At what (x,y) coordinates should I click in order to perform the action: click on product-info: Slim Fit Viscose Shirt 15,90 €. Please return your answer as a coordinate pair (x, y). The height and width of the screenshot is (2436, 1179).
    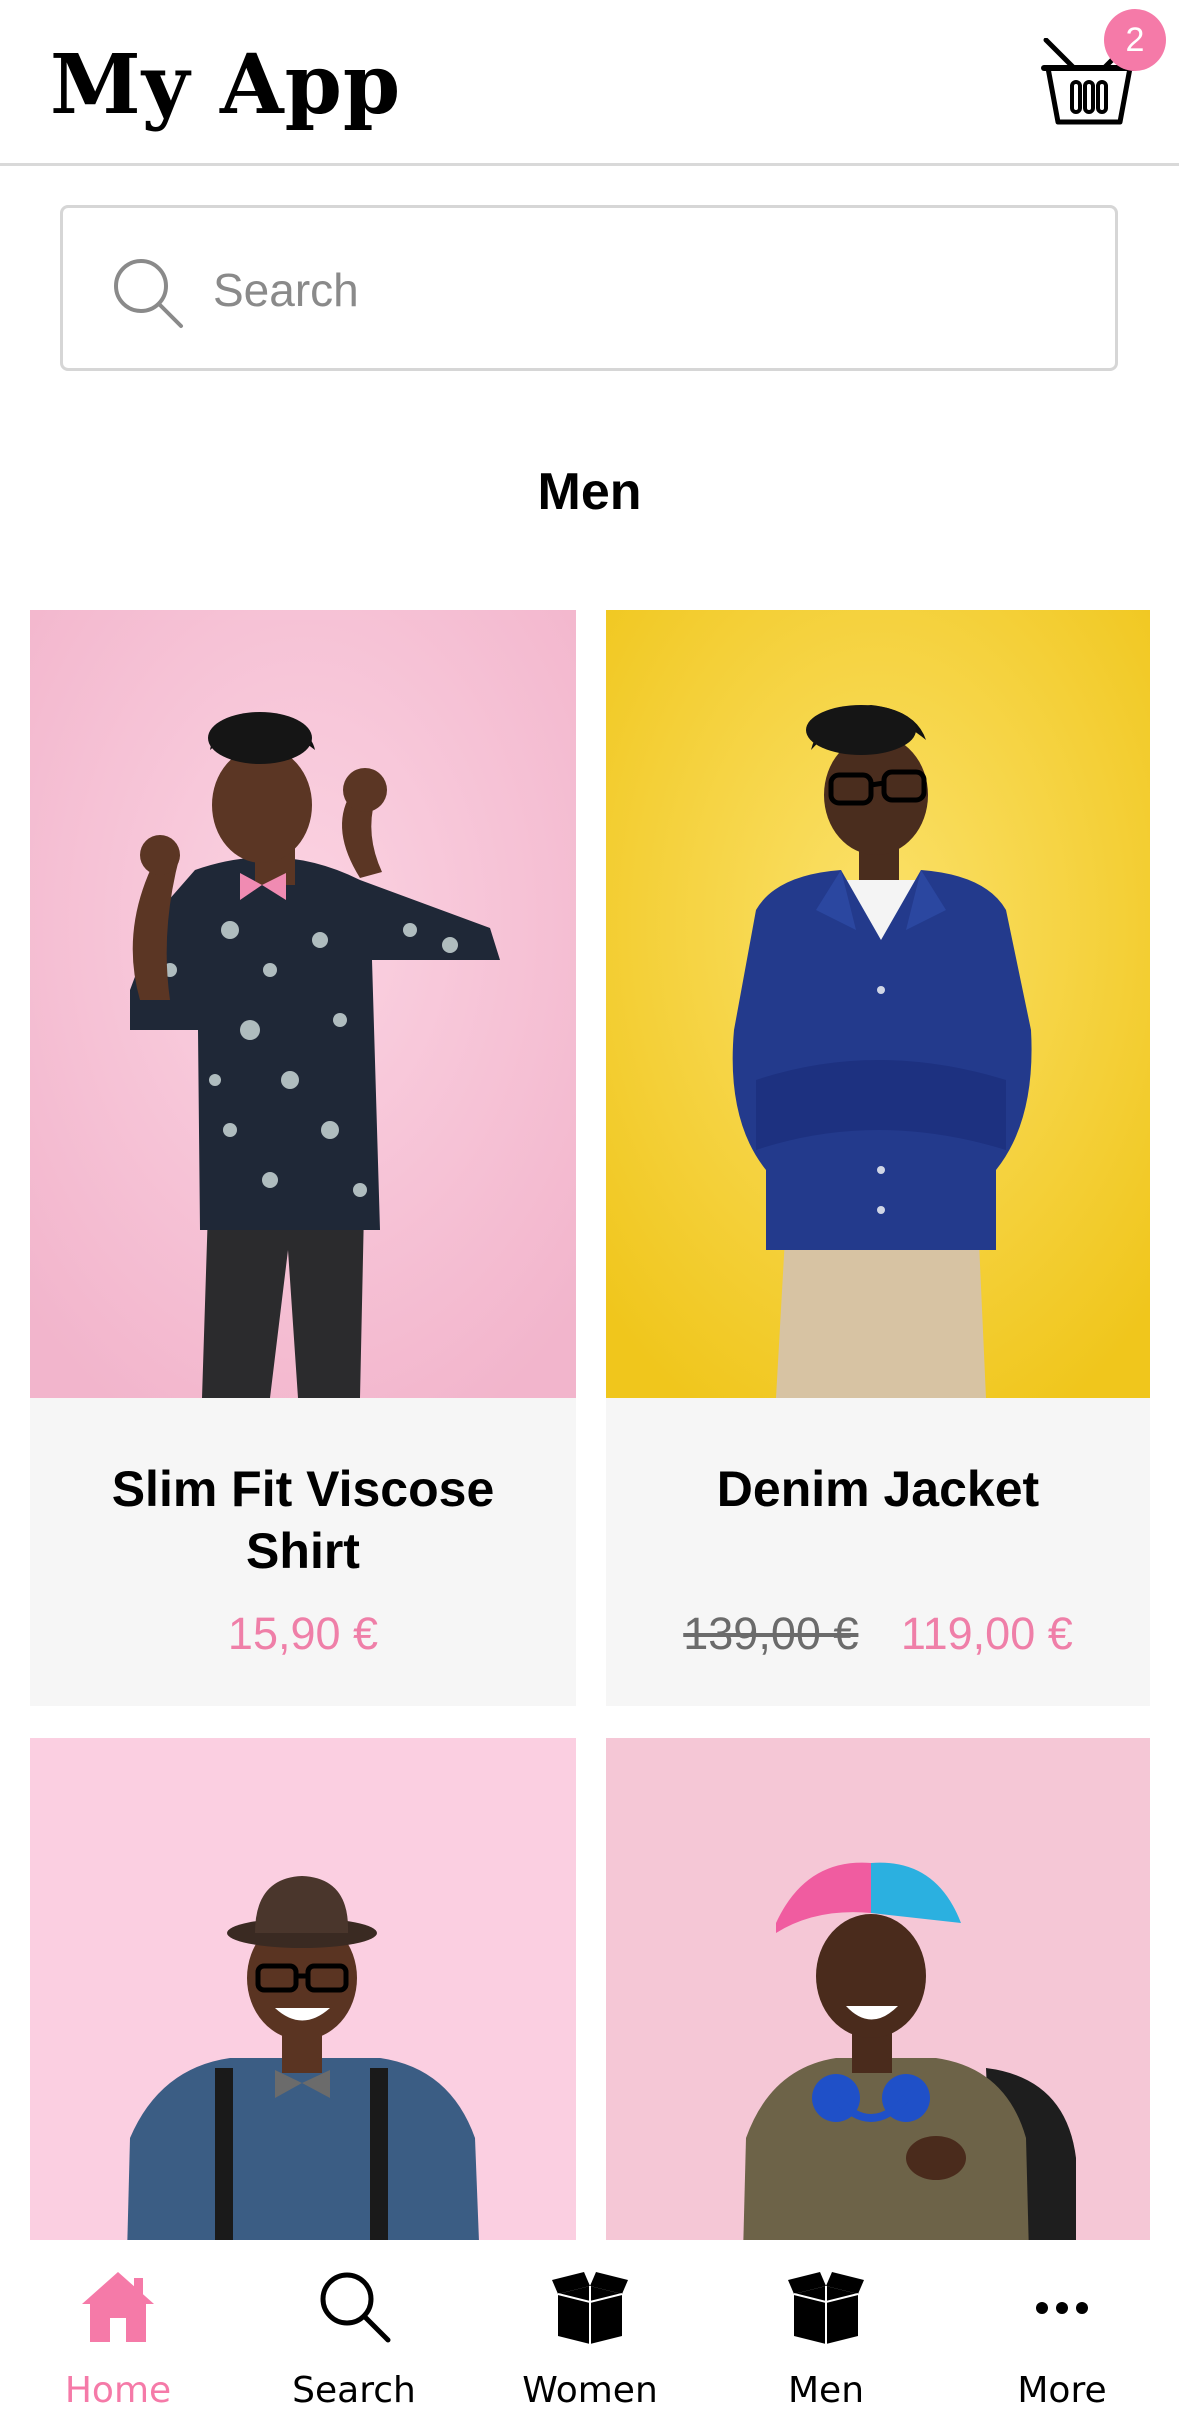
    Looking at the image, I should click on (303, 1552).